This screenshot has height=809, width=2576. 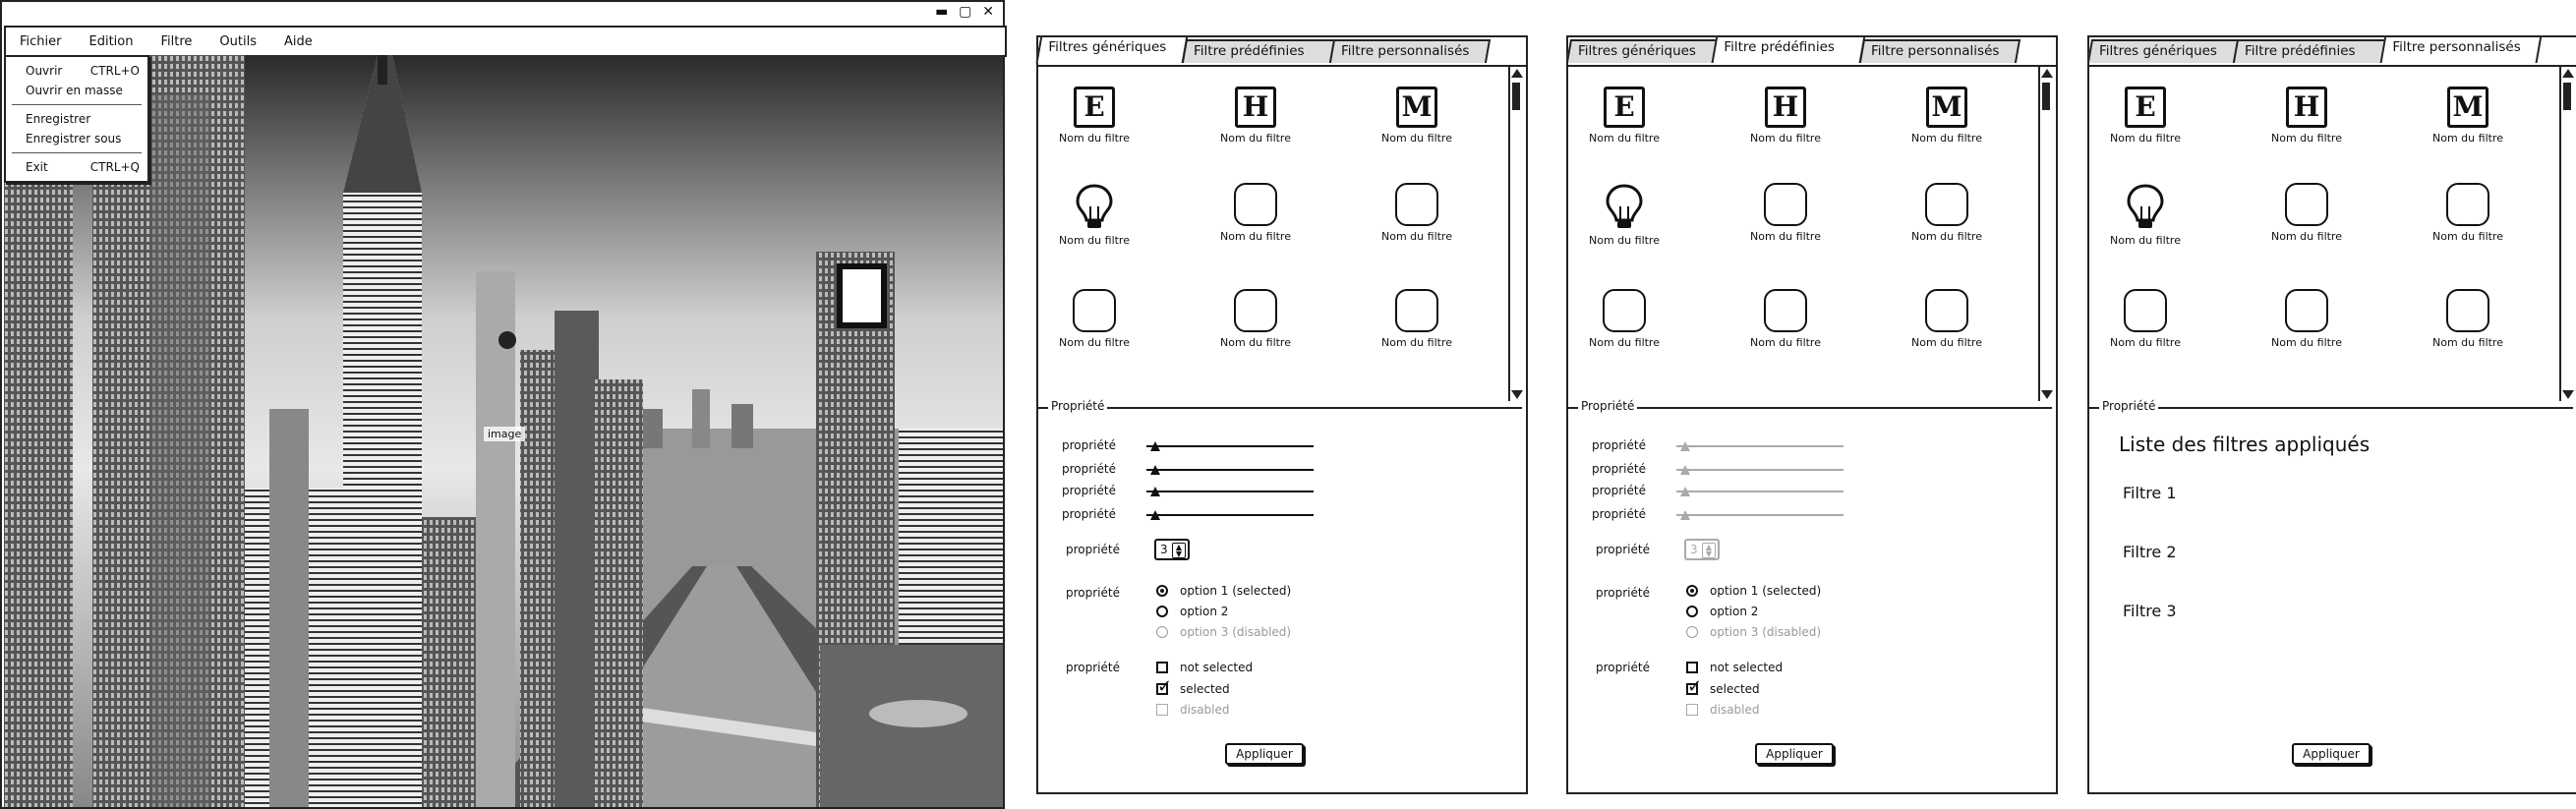 What do you see at coordinates (76, 167) in the screenshot?
I see `menu-exit: Exit CTRL+Q` at bounding box center [76, 167].